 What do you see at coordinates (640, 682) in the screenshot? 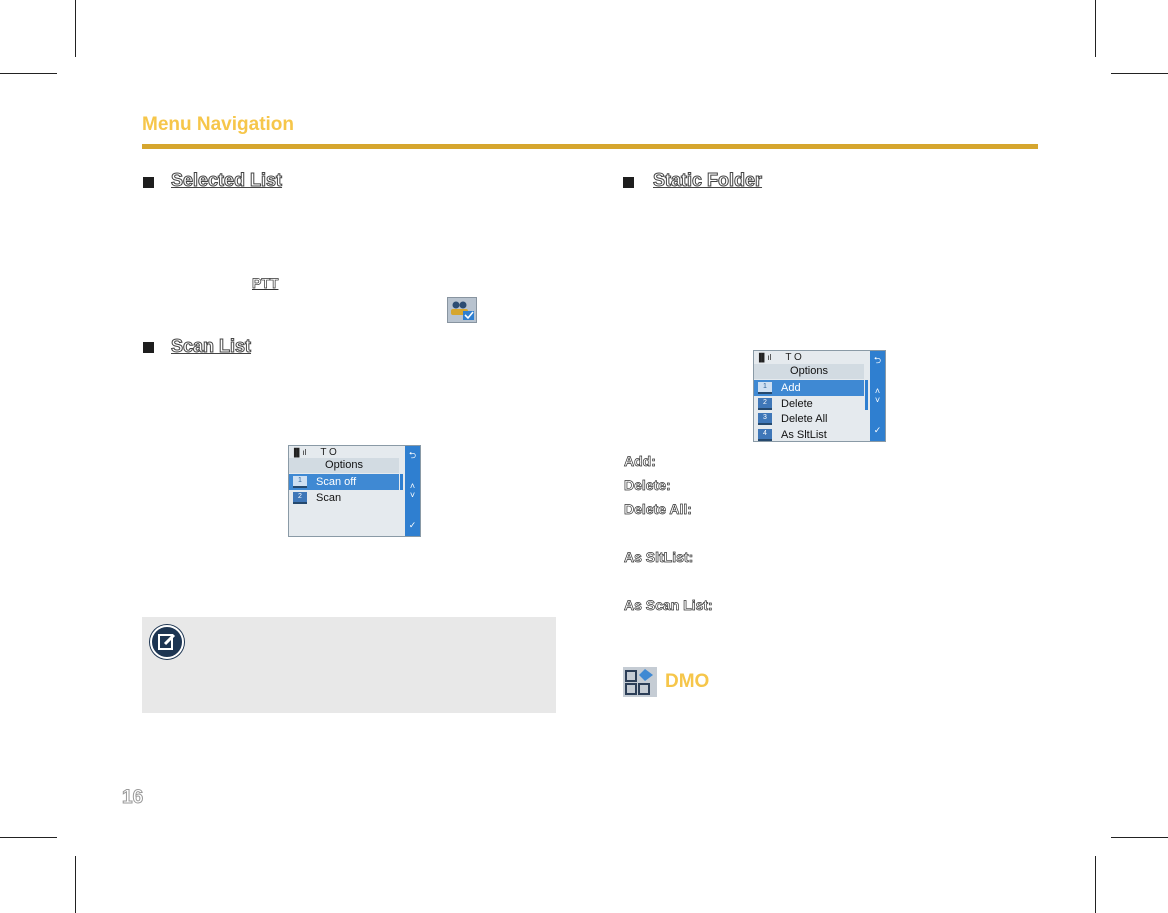
I see `dmo-icon` at bounding box center [640, 682].